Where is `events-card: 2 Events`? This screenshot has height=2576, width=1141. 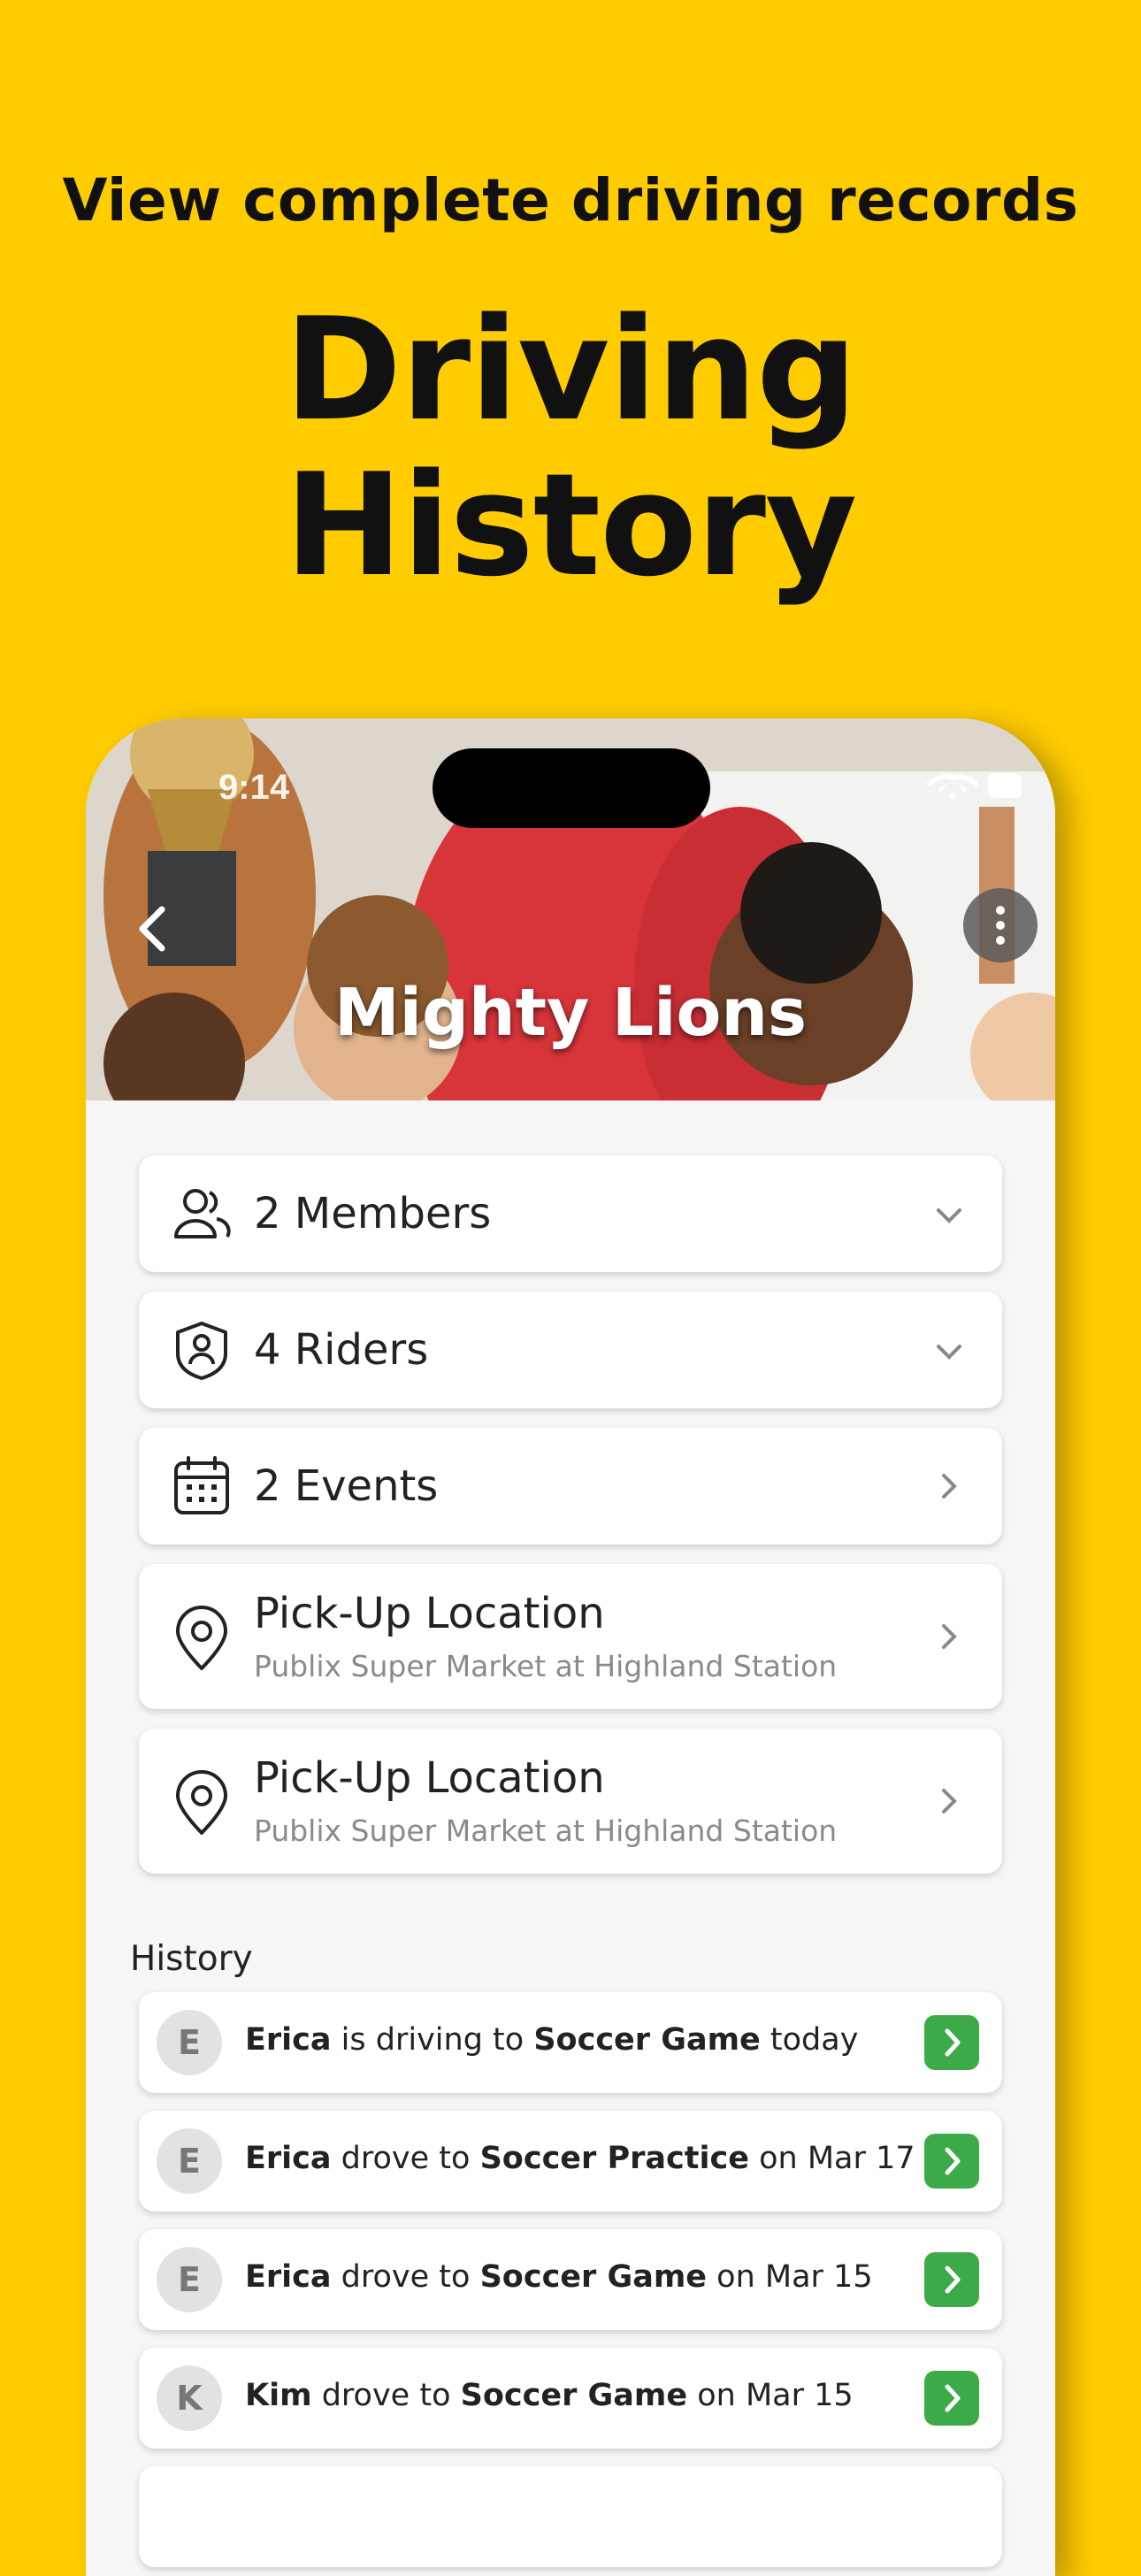
events-card: 2 Events is located at coordinates (570, 1486).